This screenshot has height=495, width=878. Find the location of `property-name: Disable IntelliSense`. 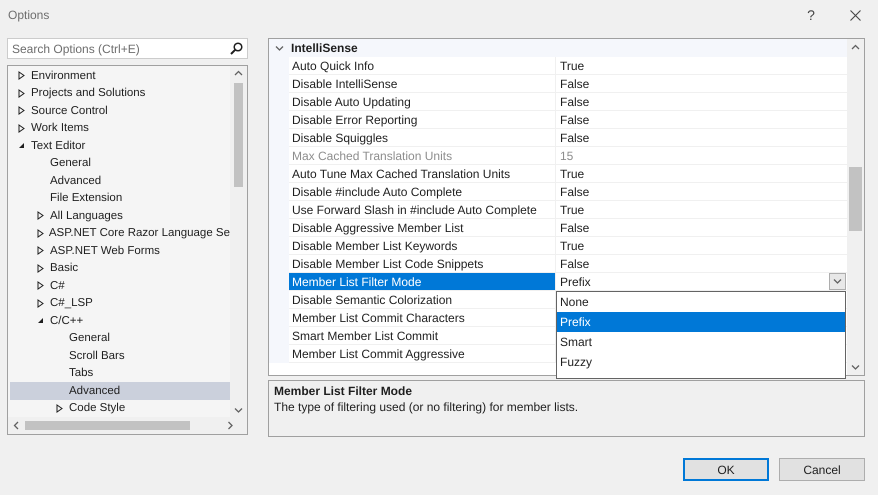

property-name: Disable IntelliSense is located at coordinates (422, 84).